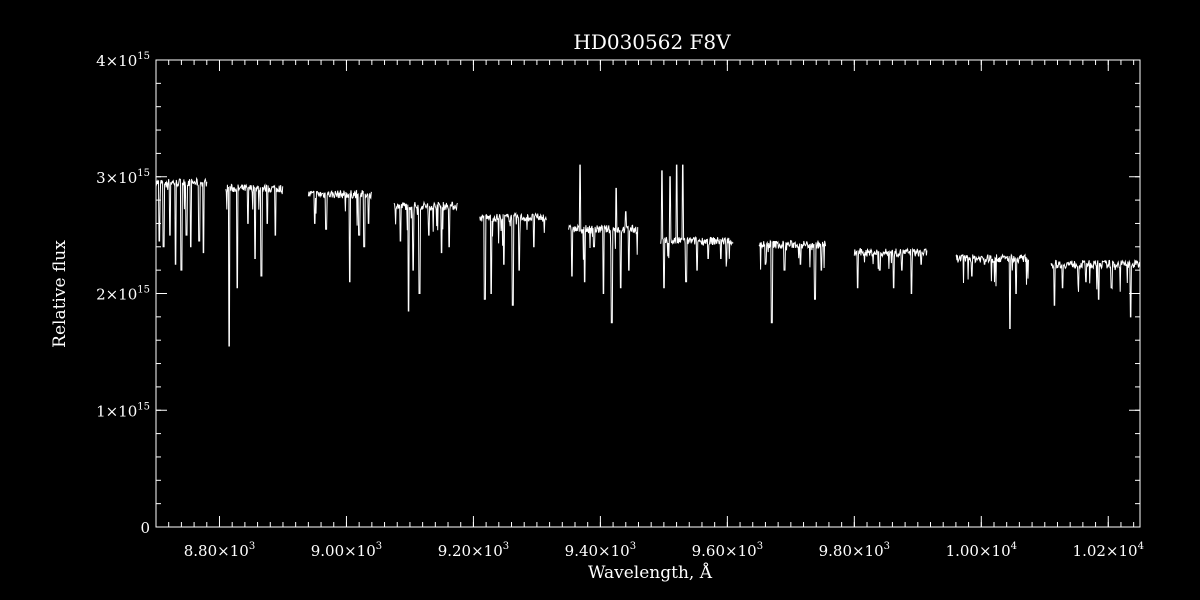 This screenshot has width=1200, height=600. What do you see at coordinates (219, 550) in the screenshot?
I see `x-tick-label: 8.80×103` at bounding box center [219, 550].